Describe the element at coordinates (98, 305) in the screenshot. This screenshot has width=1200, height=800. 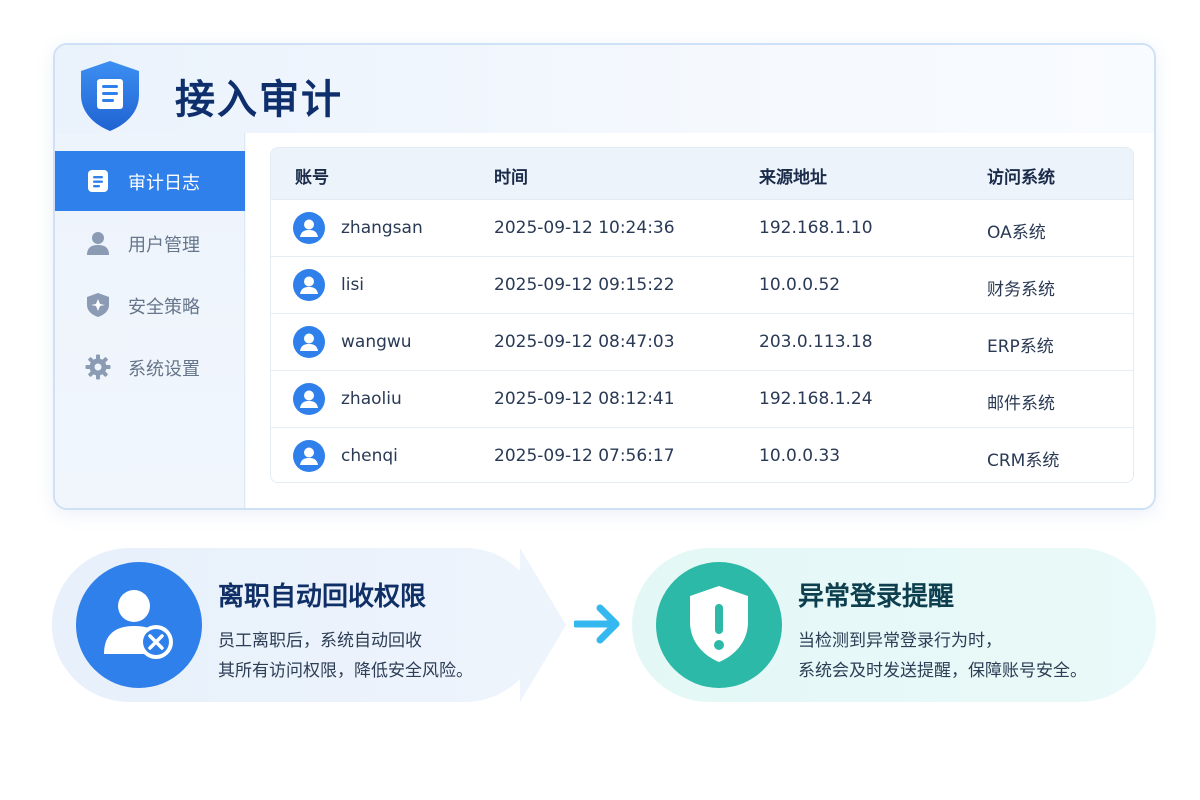
I see `shield-icon` at that location.